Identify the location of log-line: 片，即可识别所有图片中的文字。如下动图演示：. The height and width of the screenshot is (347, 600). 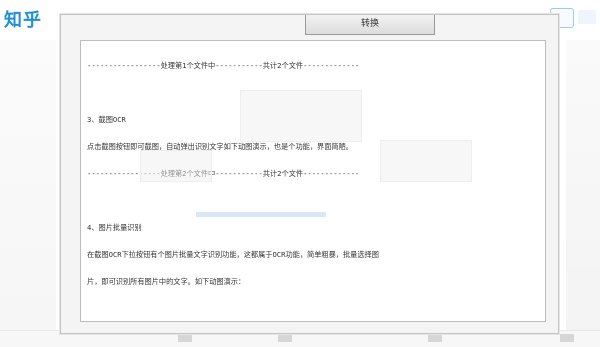
(166, 281).